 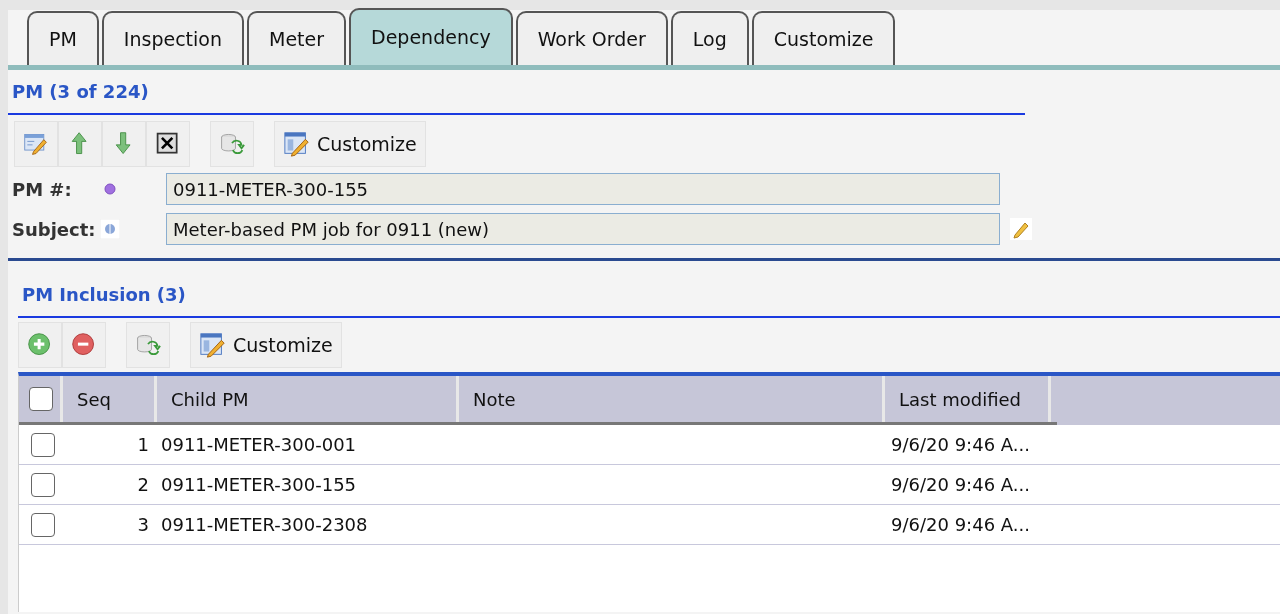 What do you see at coordinates (297, 38) in the screenshot?
I see `tab: Meter` at bounding box center [297, 38].